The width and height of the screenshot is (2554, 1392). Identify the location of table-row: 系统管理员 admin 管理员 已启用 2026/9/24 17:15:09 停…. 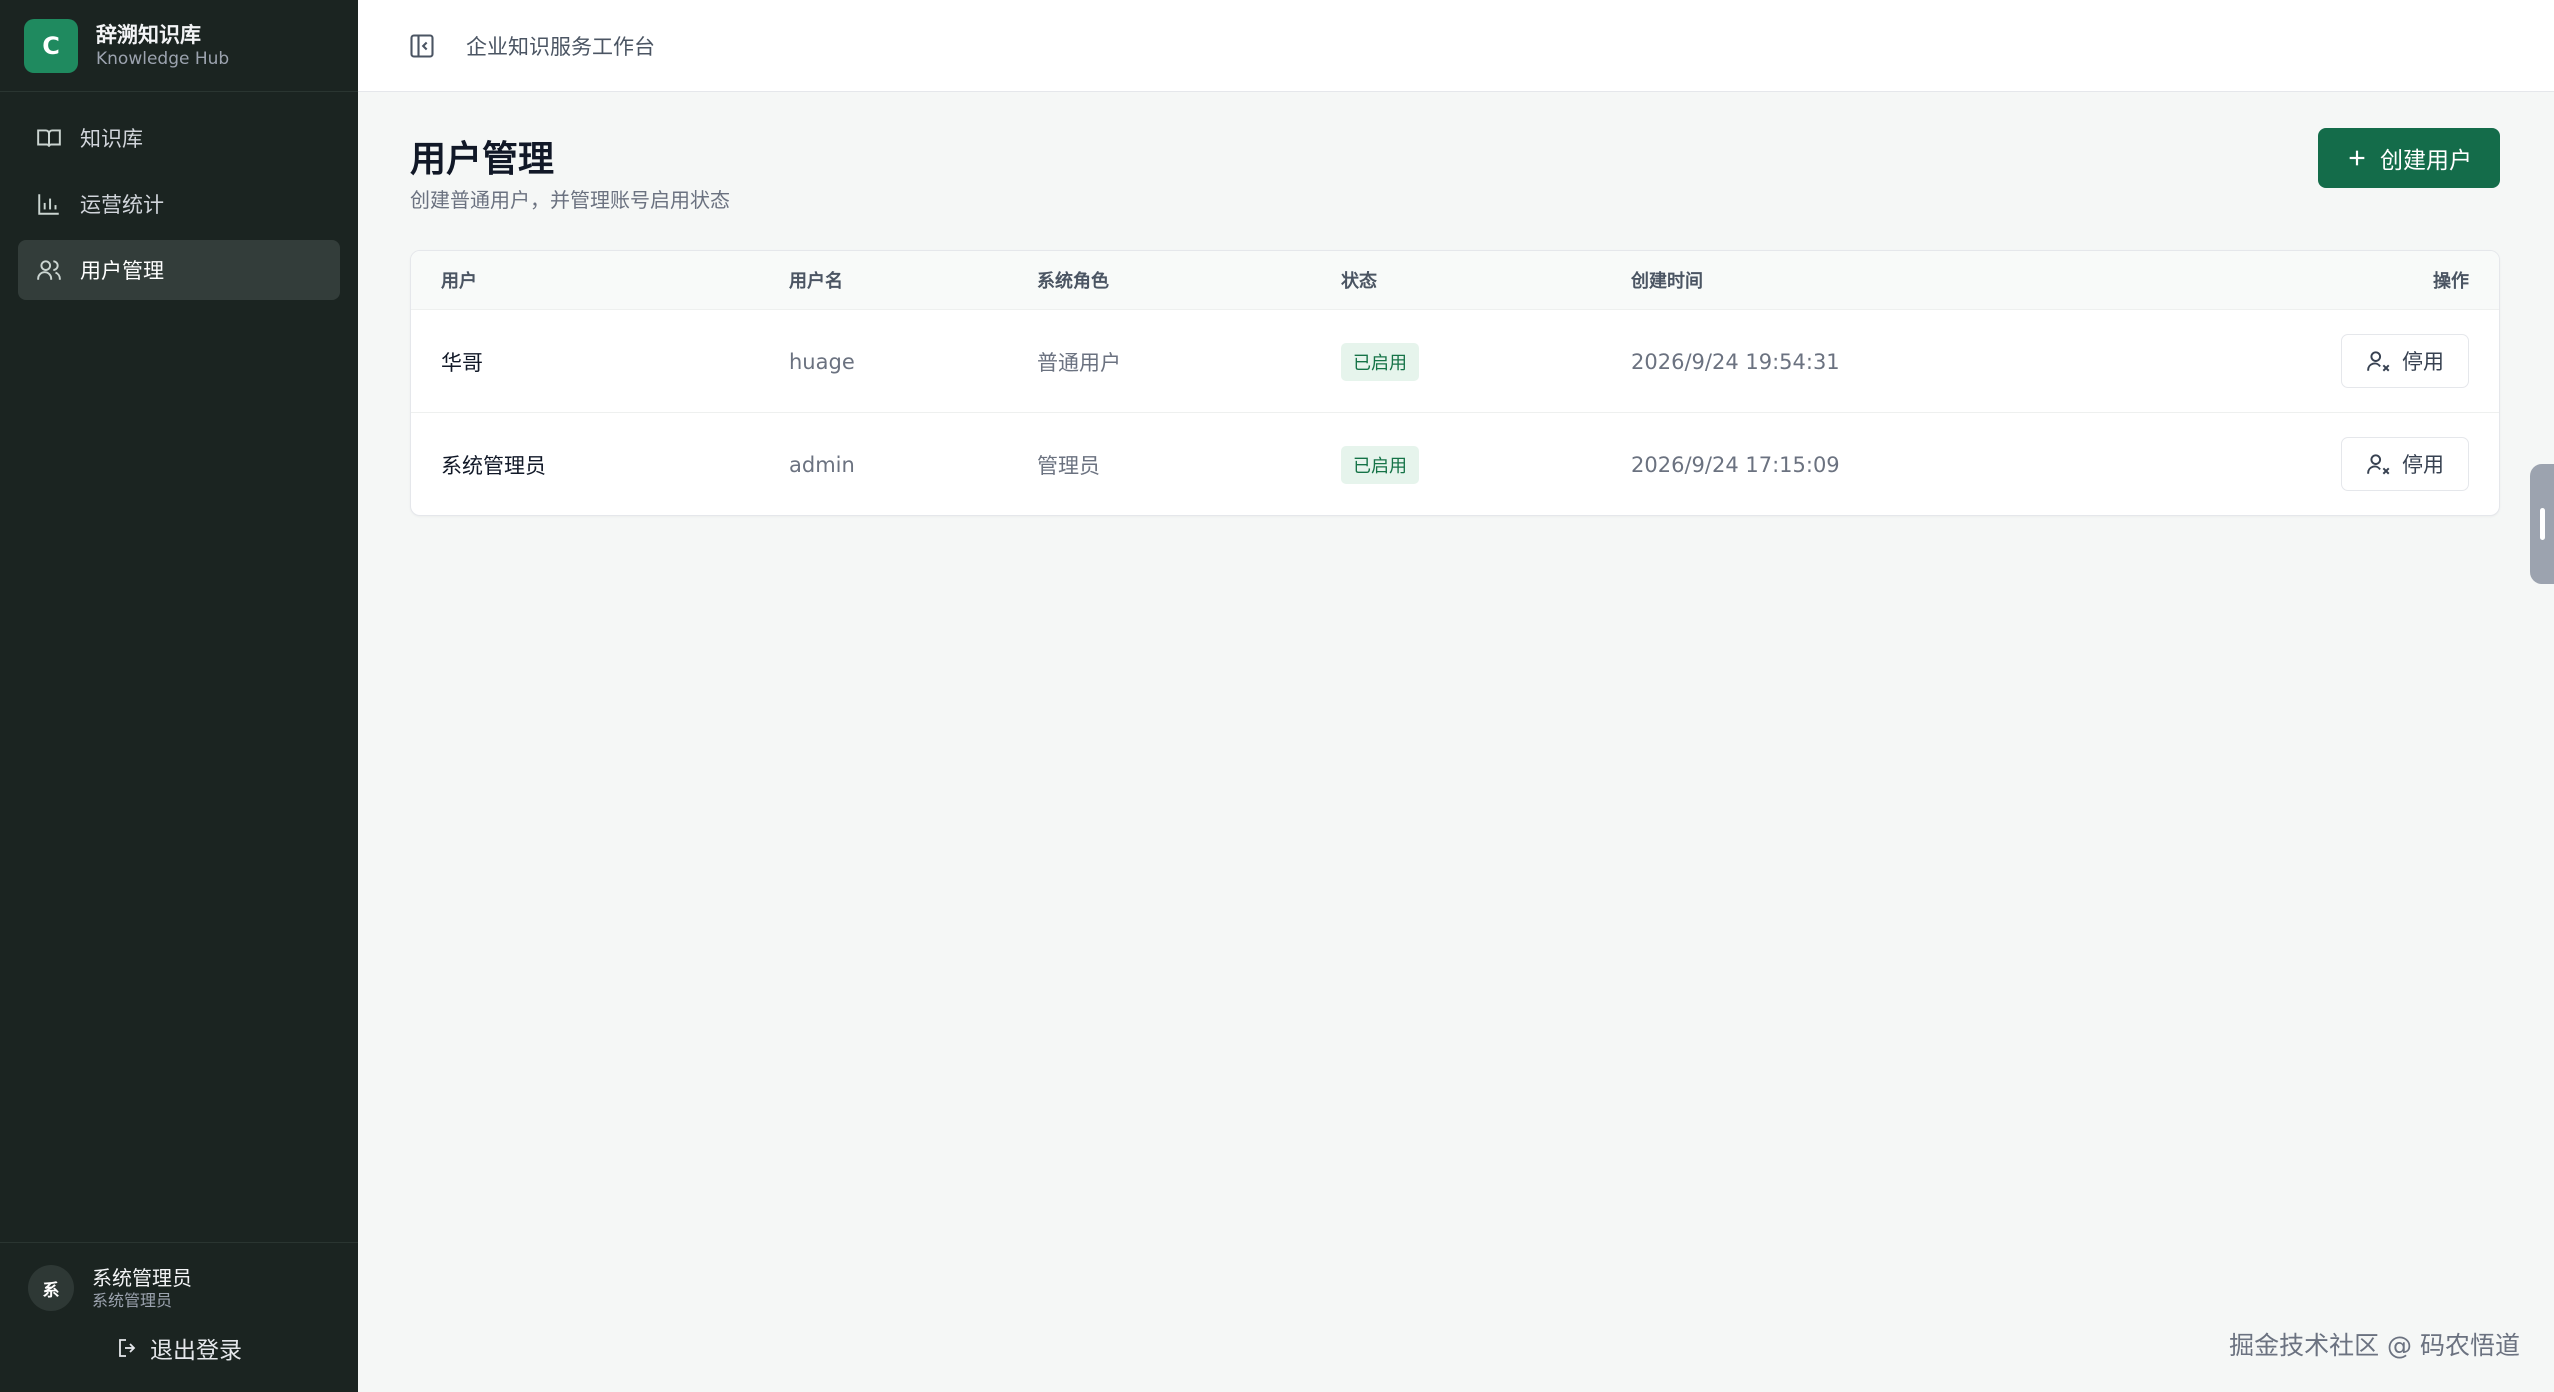
(1455, 463).